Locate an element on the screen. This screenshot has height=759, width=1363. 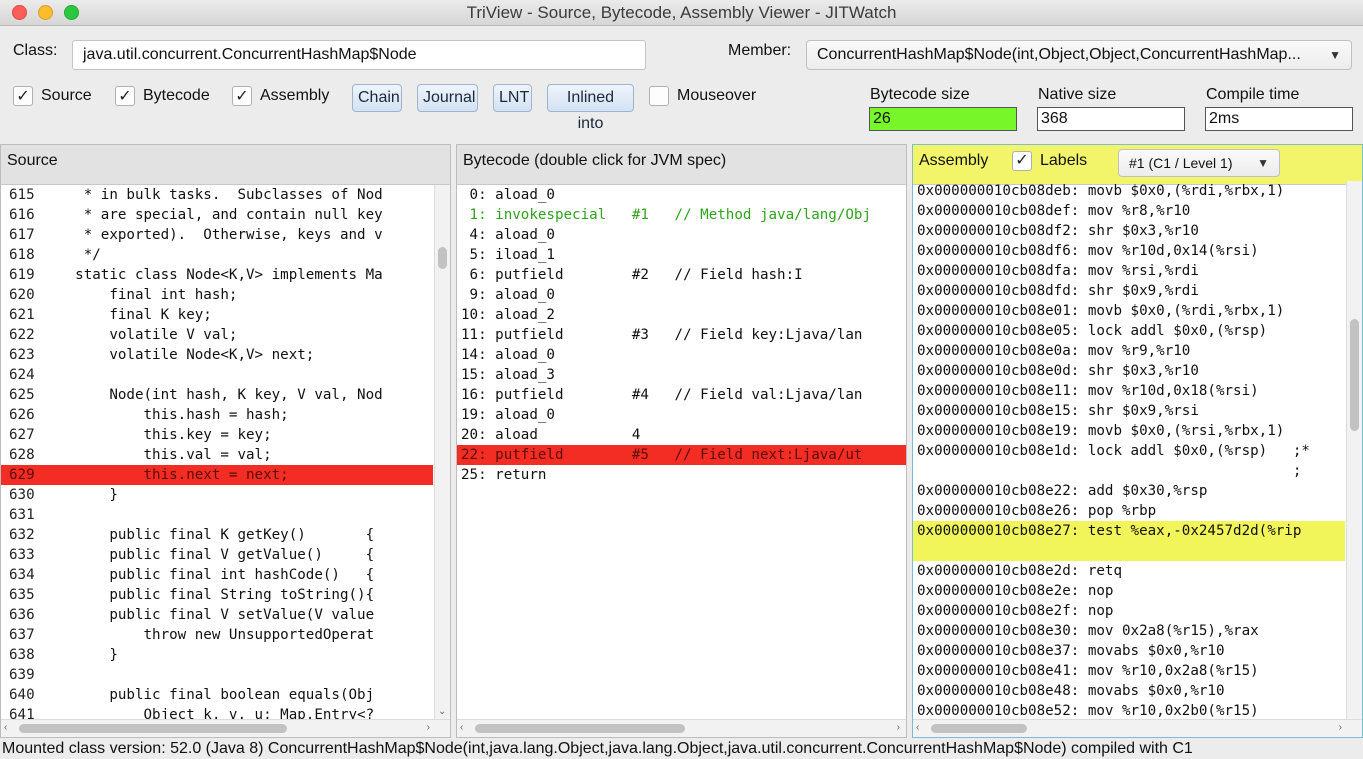
assembly-line: 0x000000010cb08e30: mov 0x2a8(%r15),%rax is located at coordinates (1129, 631).